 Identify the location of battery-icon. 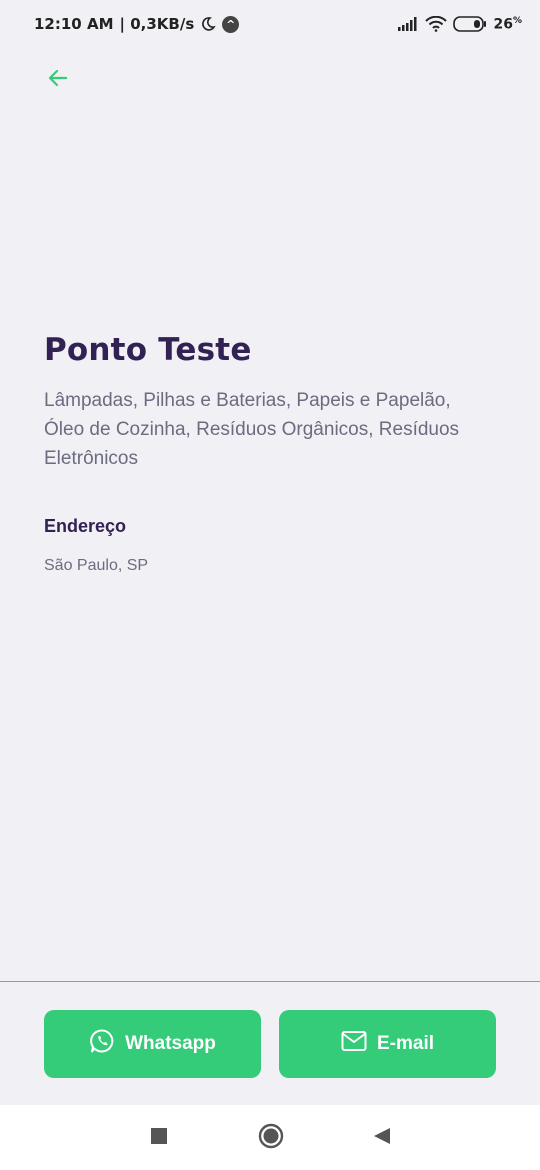
(470, 24).